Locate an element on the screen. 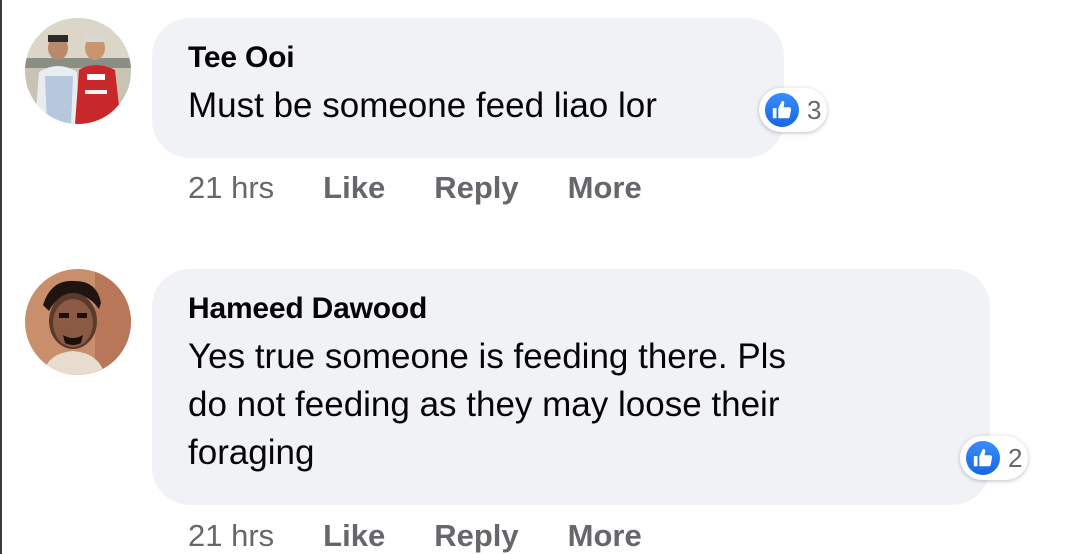 The height and width of the screenshot is (554, 1080). reaction-summary: 2 is located at coordinates (994, 458).